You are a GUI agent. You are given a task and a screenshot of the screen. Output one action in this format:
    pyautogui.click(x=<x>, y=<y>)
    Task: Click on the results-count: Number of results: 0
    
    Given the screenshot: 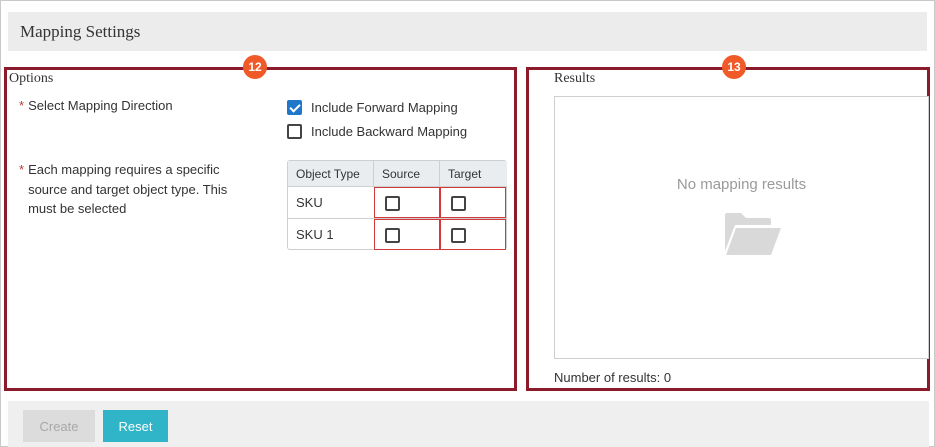 What is the action you would take?
    pyautogui.click(x=613, y=377)
    